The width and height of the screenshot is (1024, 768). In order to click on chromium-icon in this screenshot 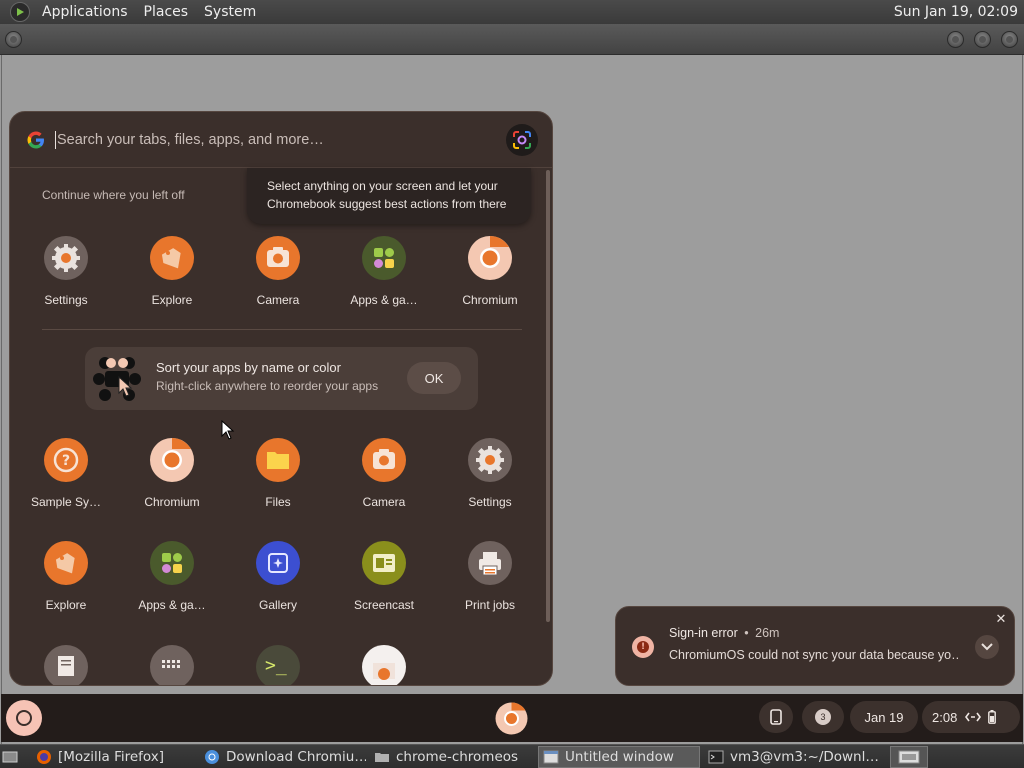, I will do `click(212, 757)`.